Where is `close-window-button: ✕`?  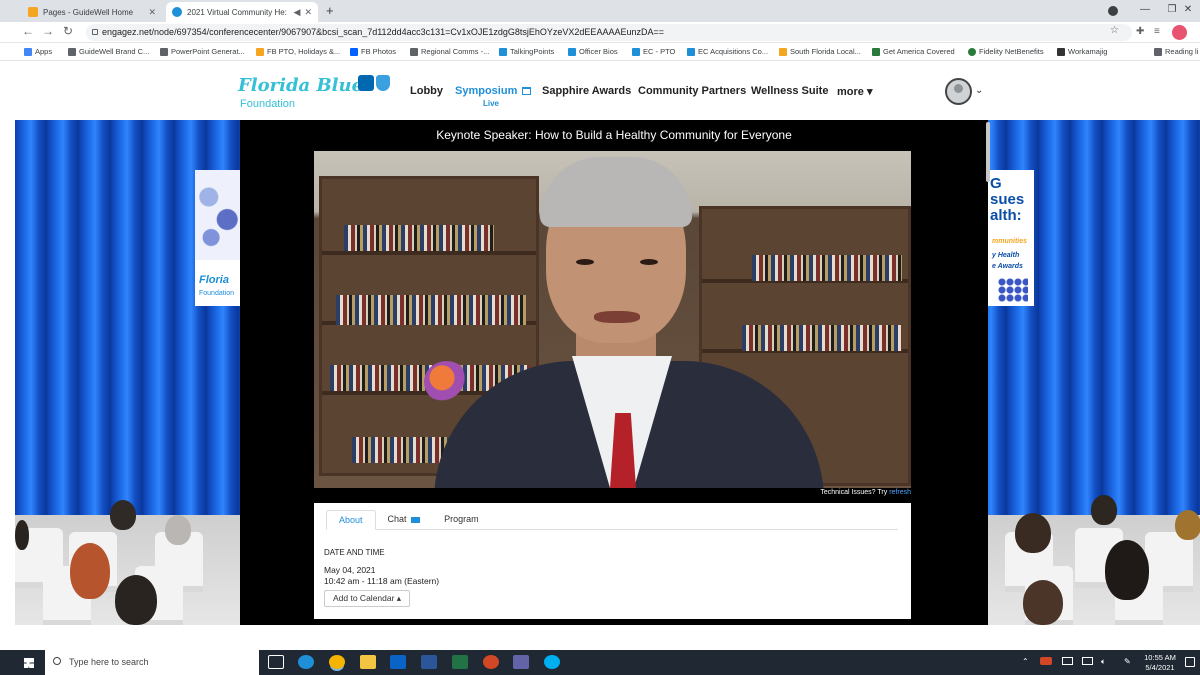 close-window-button: ✕ is located at coordinates (1188, 11).